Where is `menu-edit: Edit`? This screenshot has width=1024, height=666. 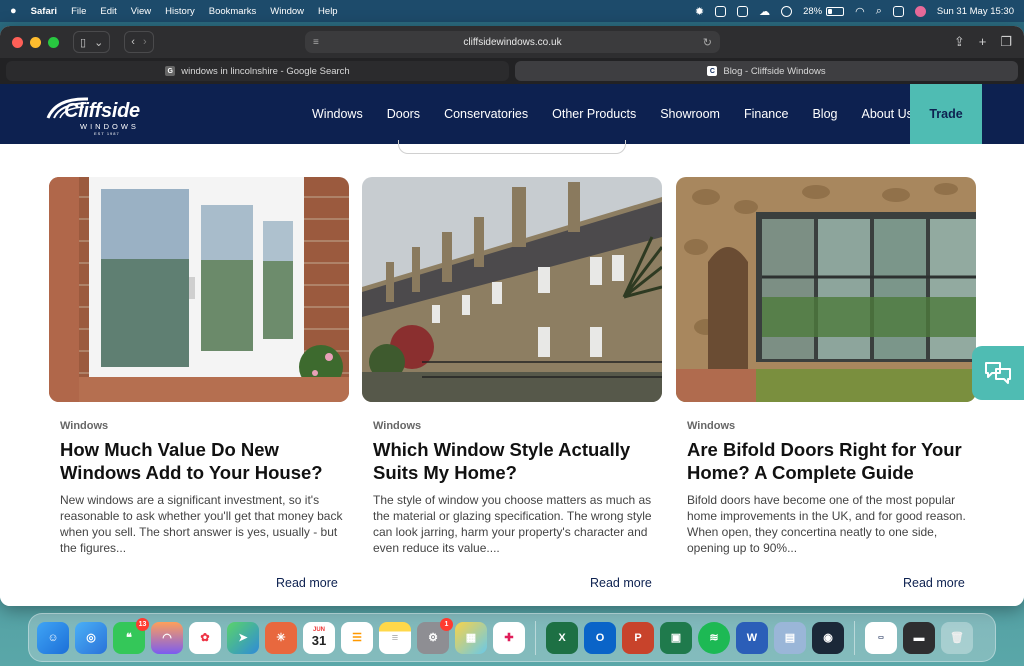
menu-edit: Edit is located at coordinates (108, 11).